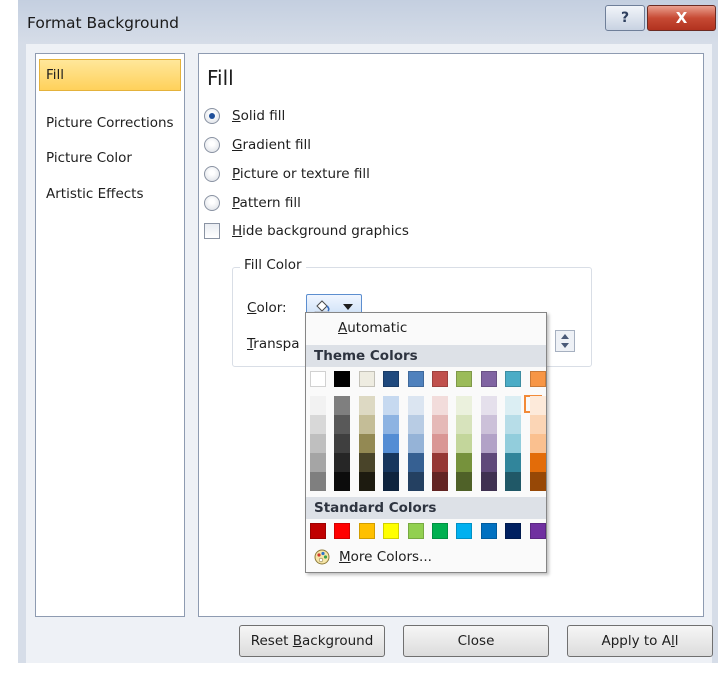 The width and height of the screenshot is (718, 675). What do you see at coordinates (312, 641) in the screenshot?
I see `reset-background-button: Reset Background` at bounding box center [312, 641].